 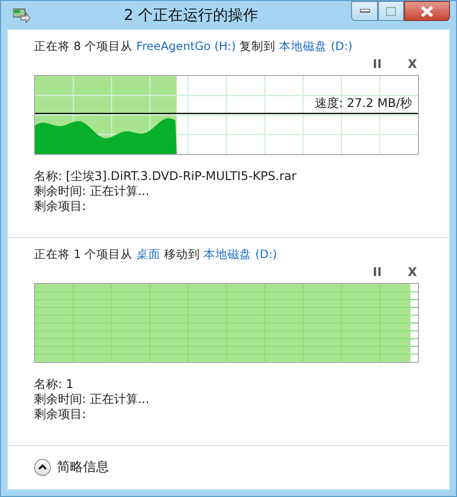 I want to click on chevron-up-icon, so click(x=42, y=467).